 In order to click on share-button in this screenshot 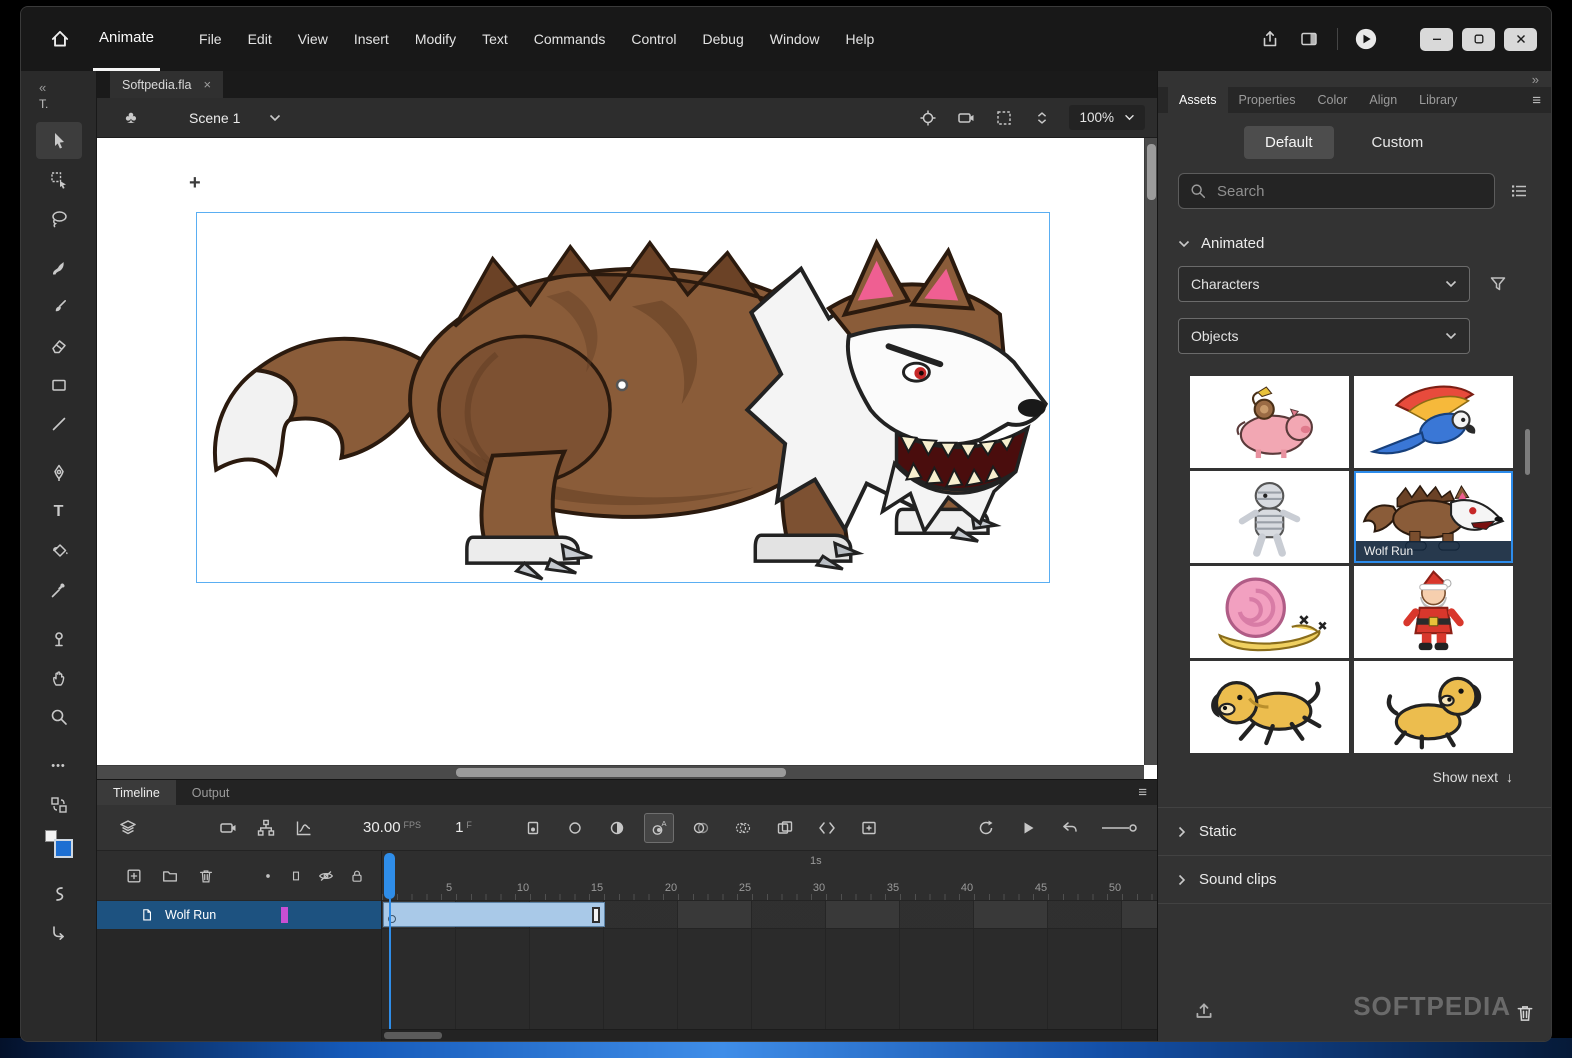, I will do `click(1270, 39)`.